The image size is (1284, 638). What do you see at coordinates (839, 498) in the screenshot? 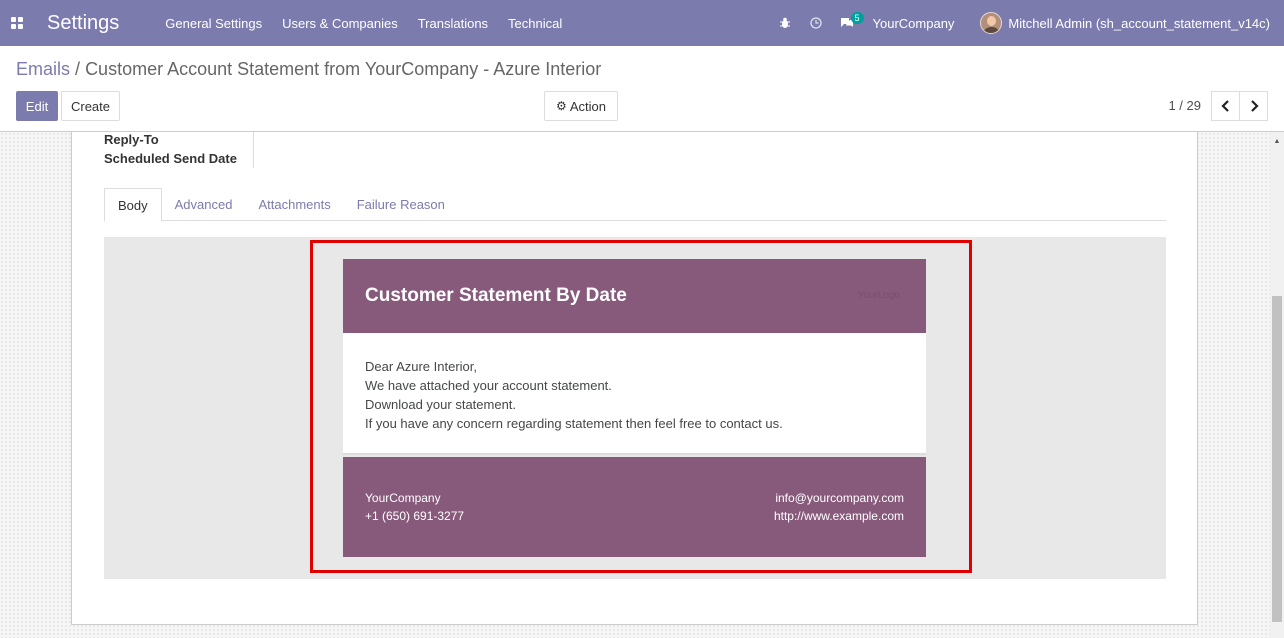
I see `footer-email-link: info@yourcompany.com` at bounding box center [839, 498].